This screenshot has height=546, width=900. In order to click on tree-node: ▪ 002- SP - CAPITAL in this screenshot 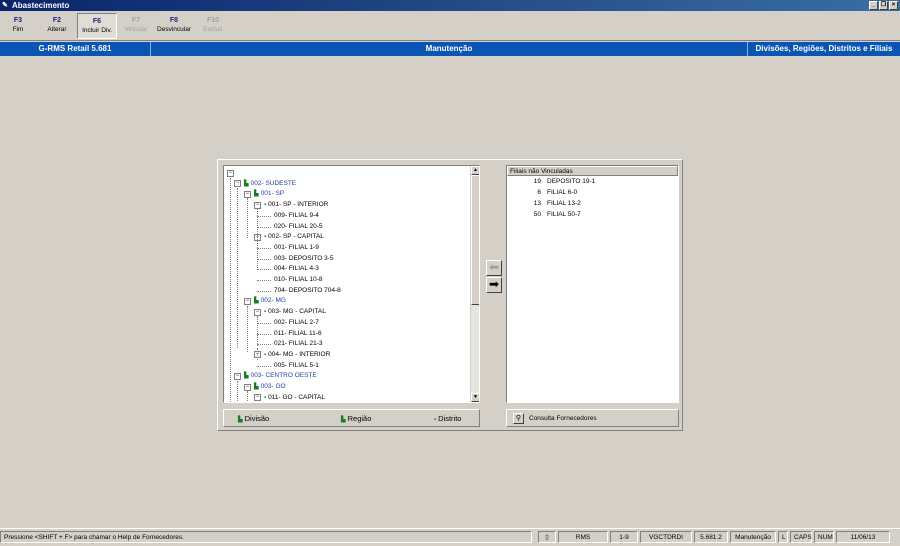, I will do `click(294, 237)`.